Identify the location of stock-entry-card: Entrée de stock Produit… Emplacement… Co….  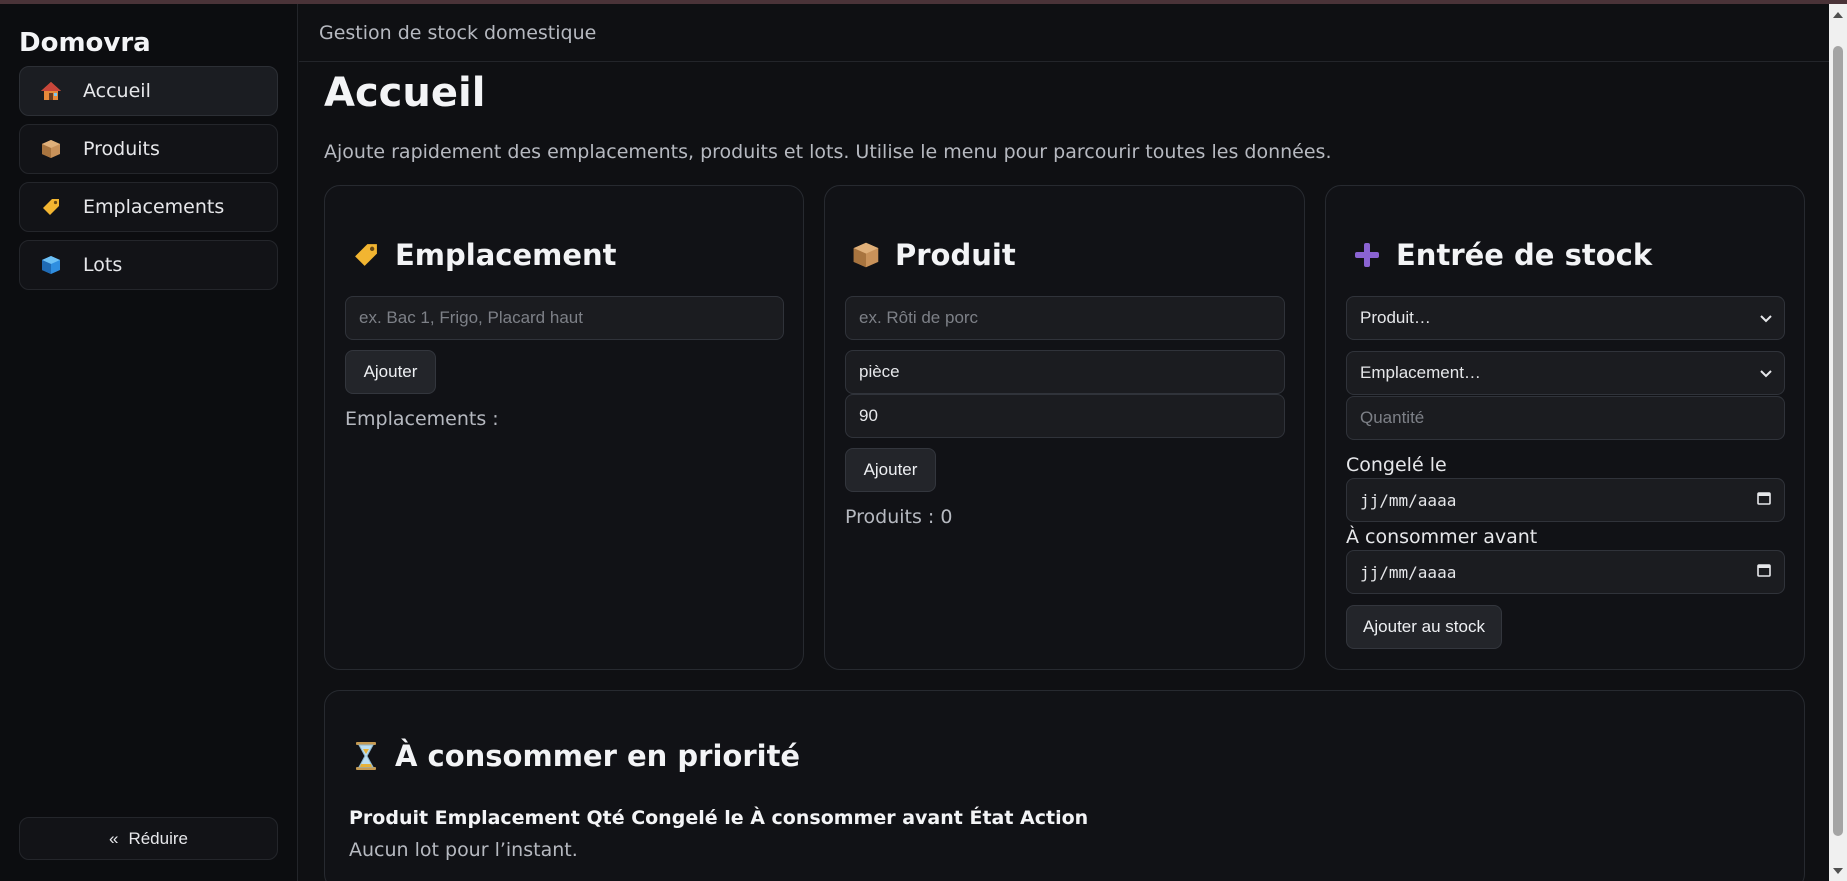
(1565, 427).